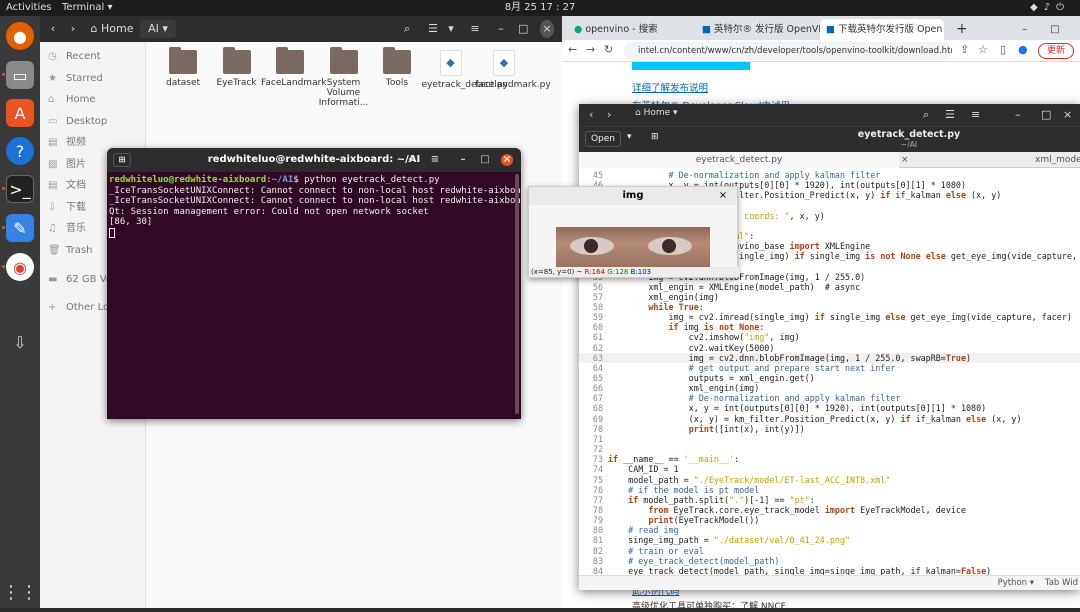  I want to click on breadcrumb-home: ⌂ Home, so click(112, 29).